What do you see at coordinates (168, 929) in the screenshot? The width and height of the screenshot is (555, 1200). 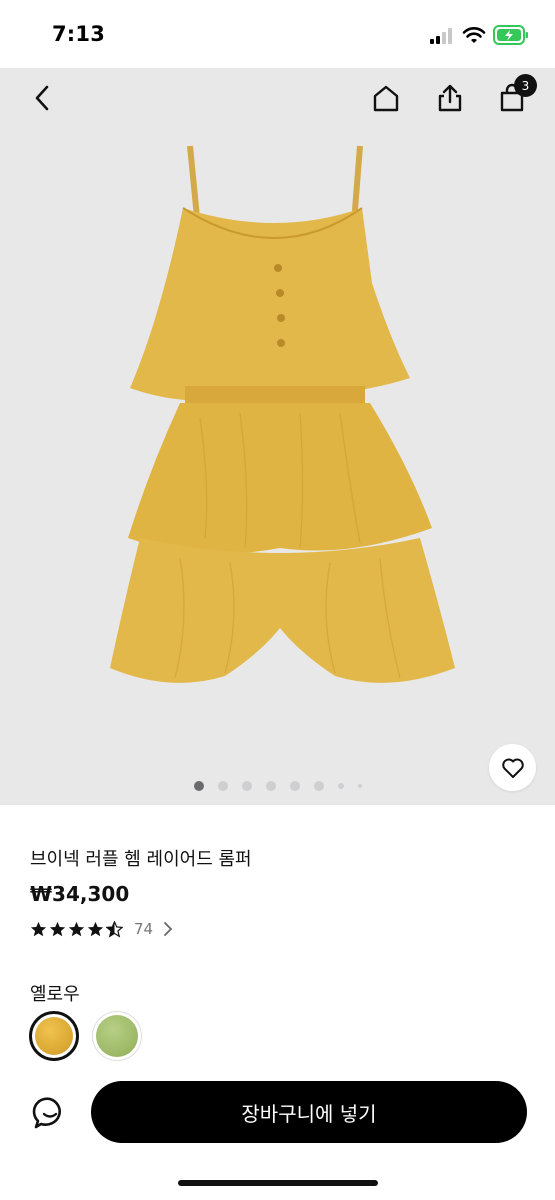 I see `chevron-right-icon` at bounding box center [168, 929].